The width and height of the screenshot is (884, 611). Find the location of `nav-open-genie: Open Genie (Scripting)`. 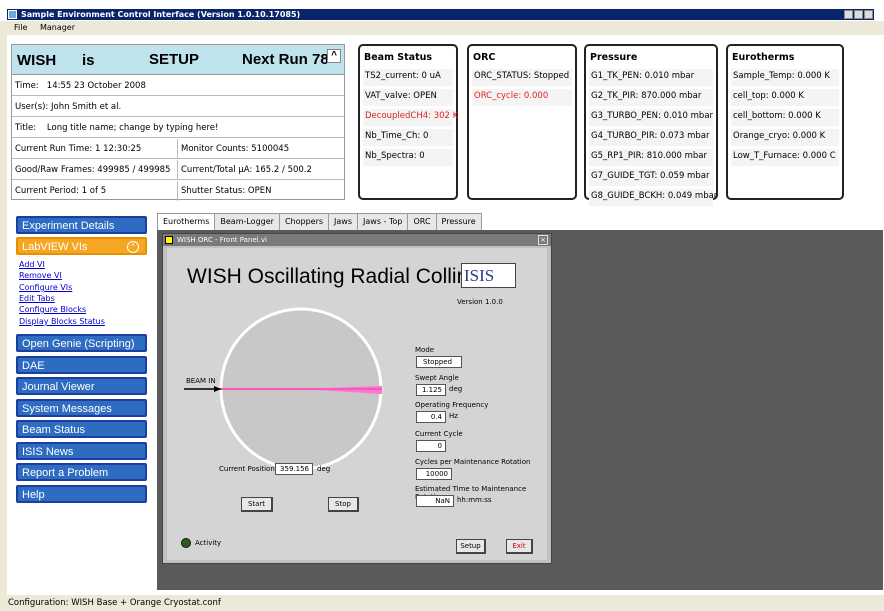

nav-open-genie: Open Genie (Scripting) is located at coordinates (81, 343).